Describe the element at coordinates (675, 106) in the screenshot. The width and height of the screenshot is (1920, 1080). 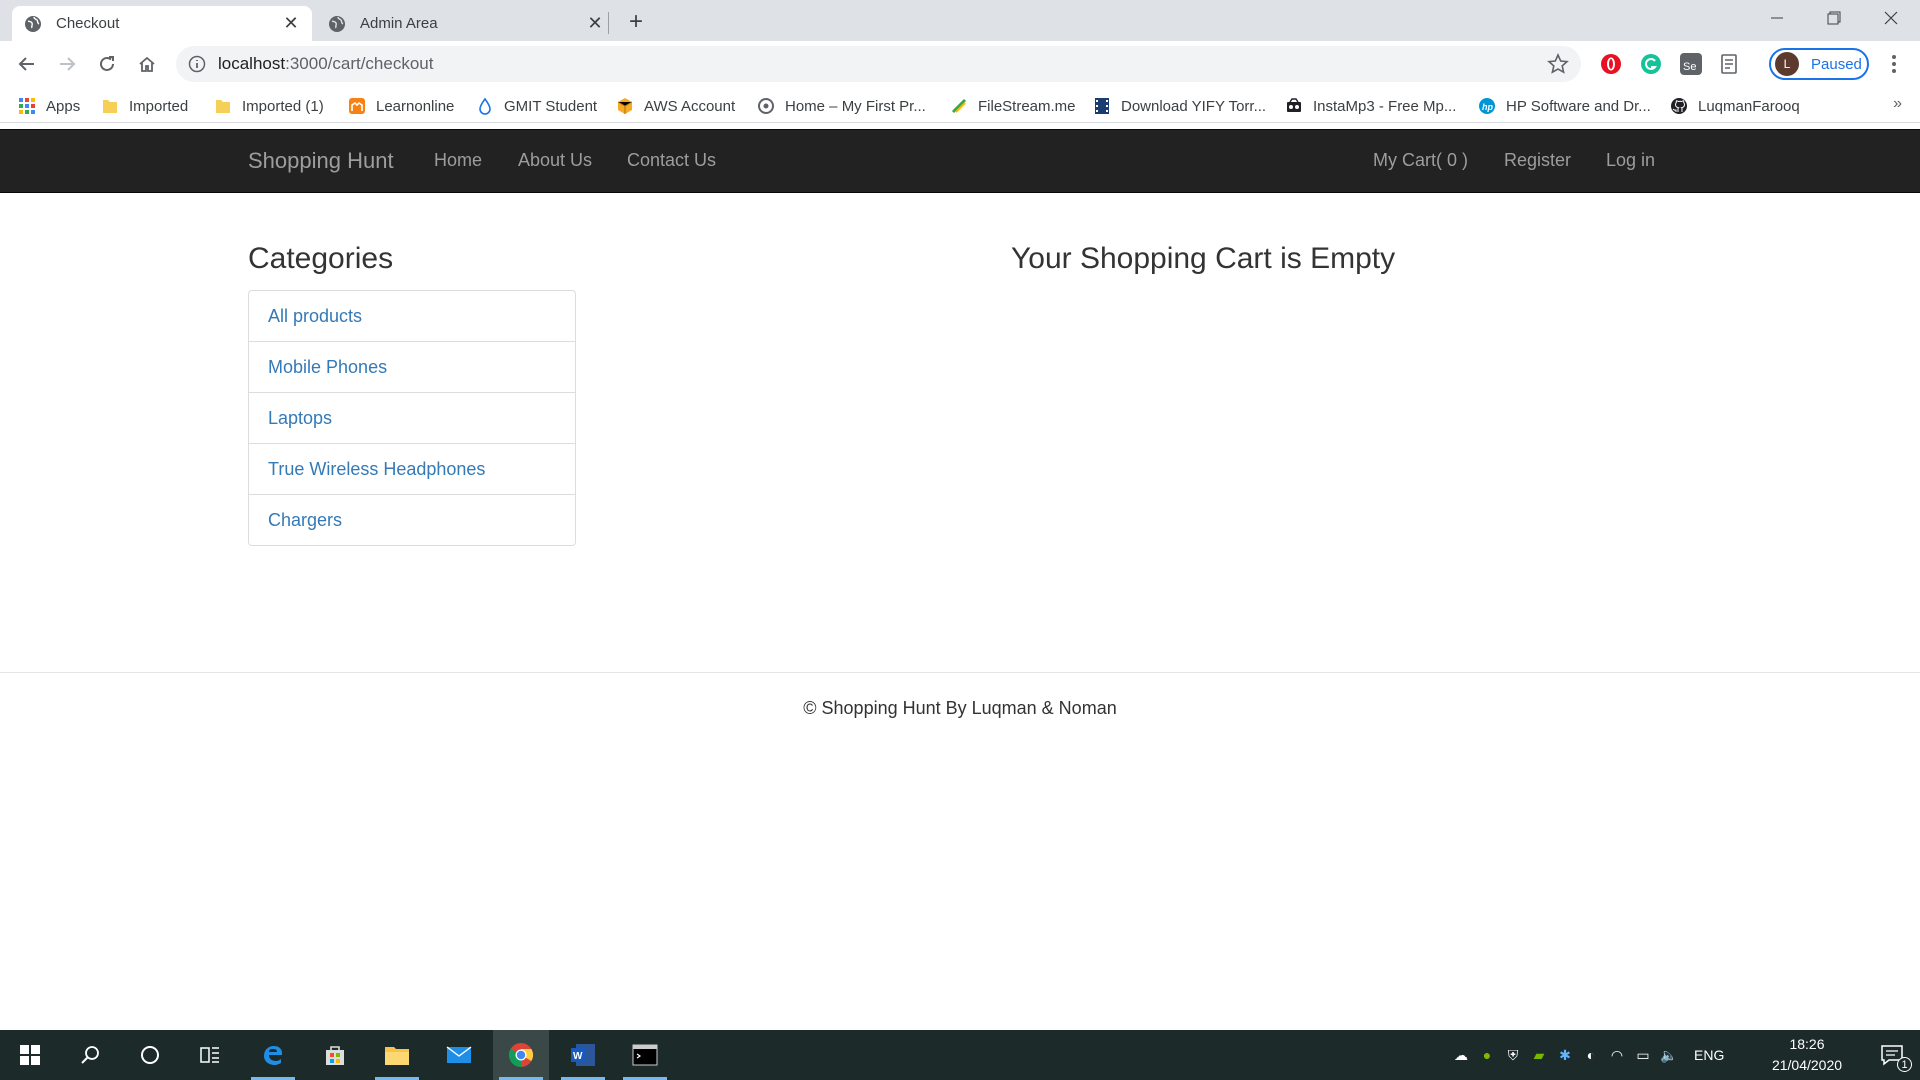
I see `bookmark-aws-account: AWS Account` at that location.